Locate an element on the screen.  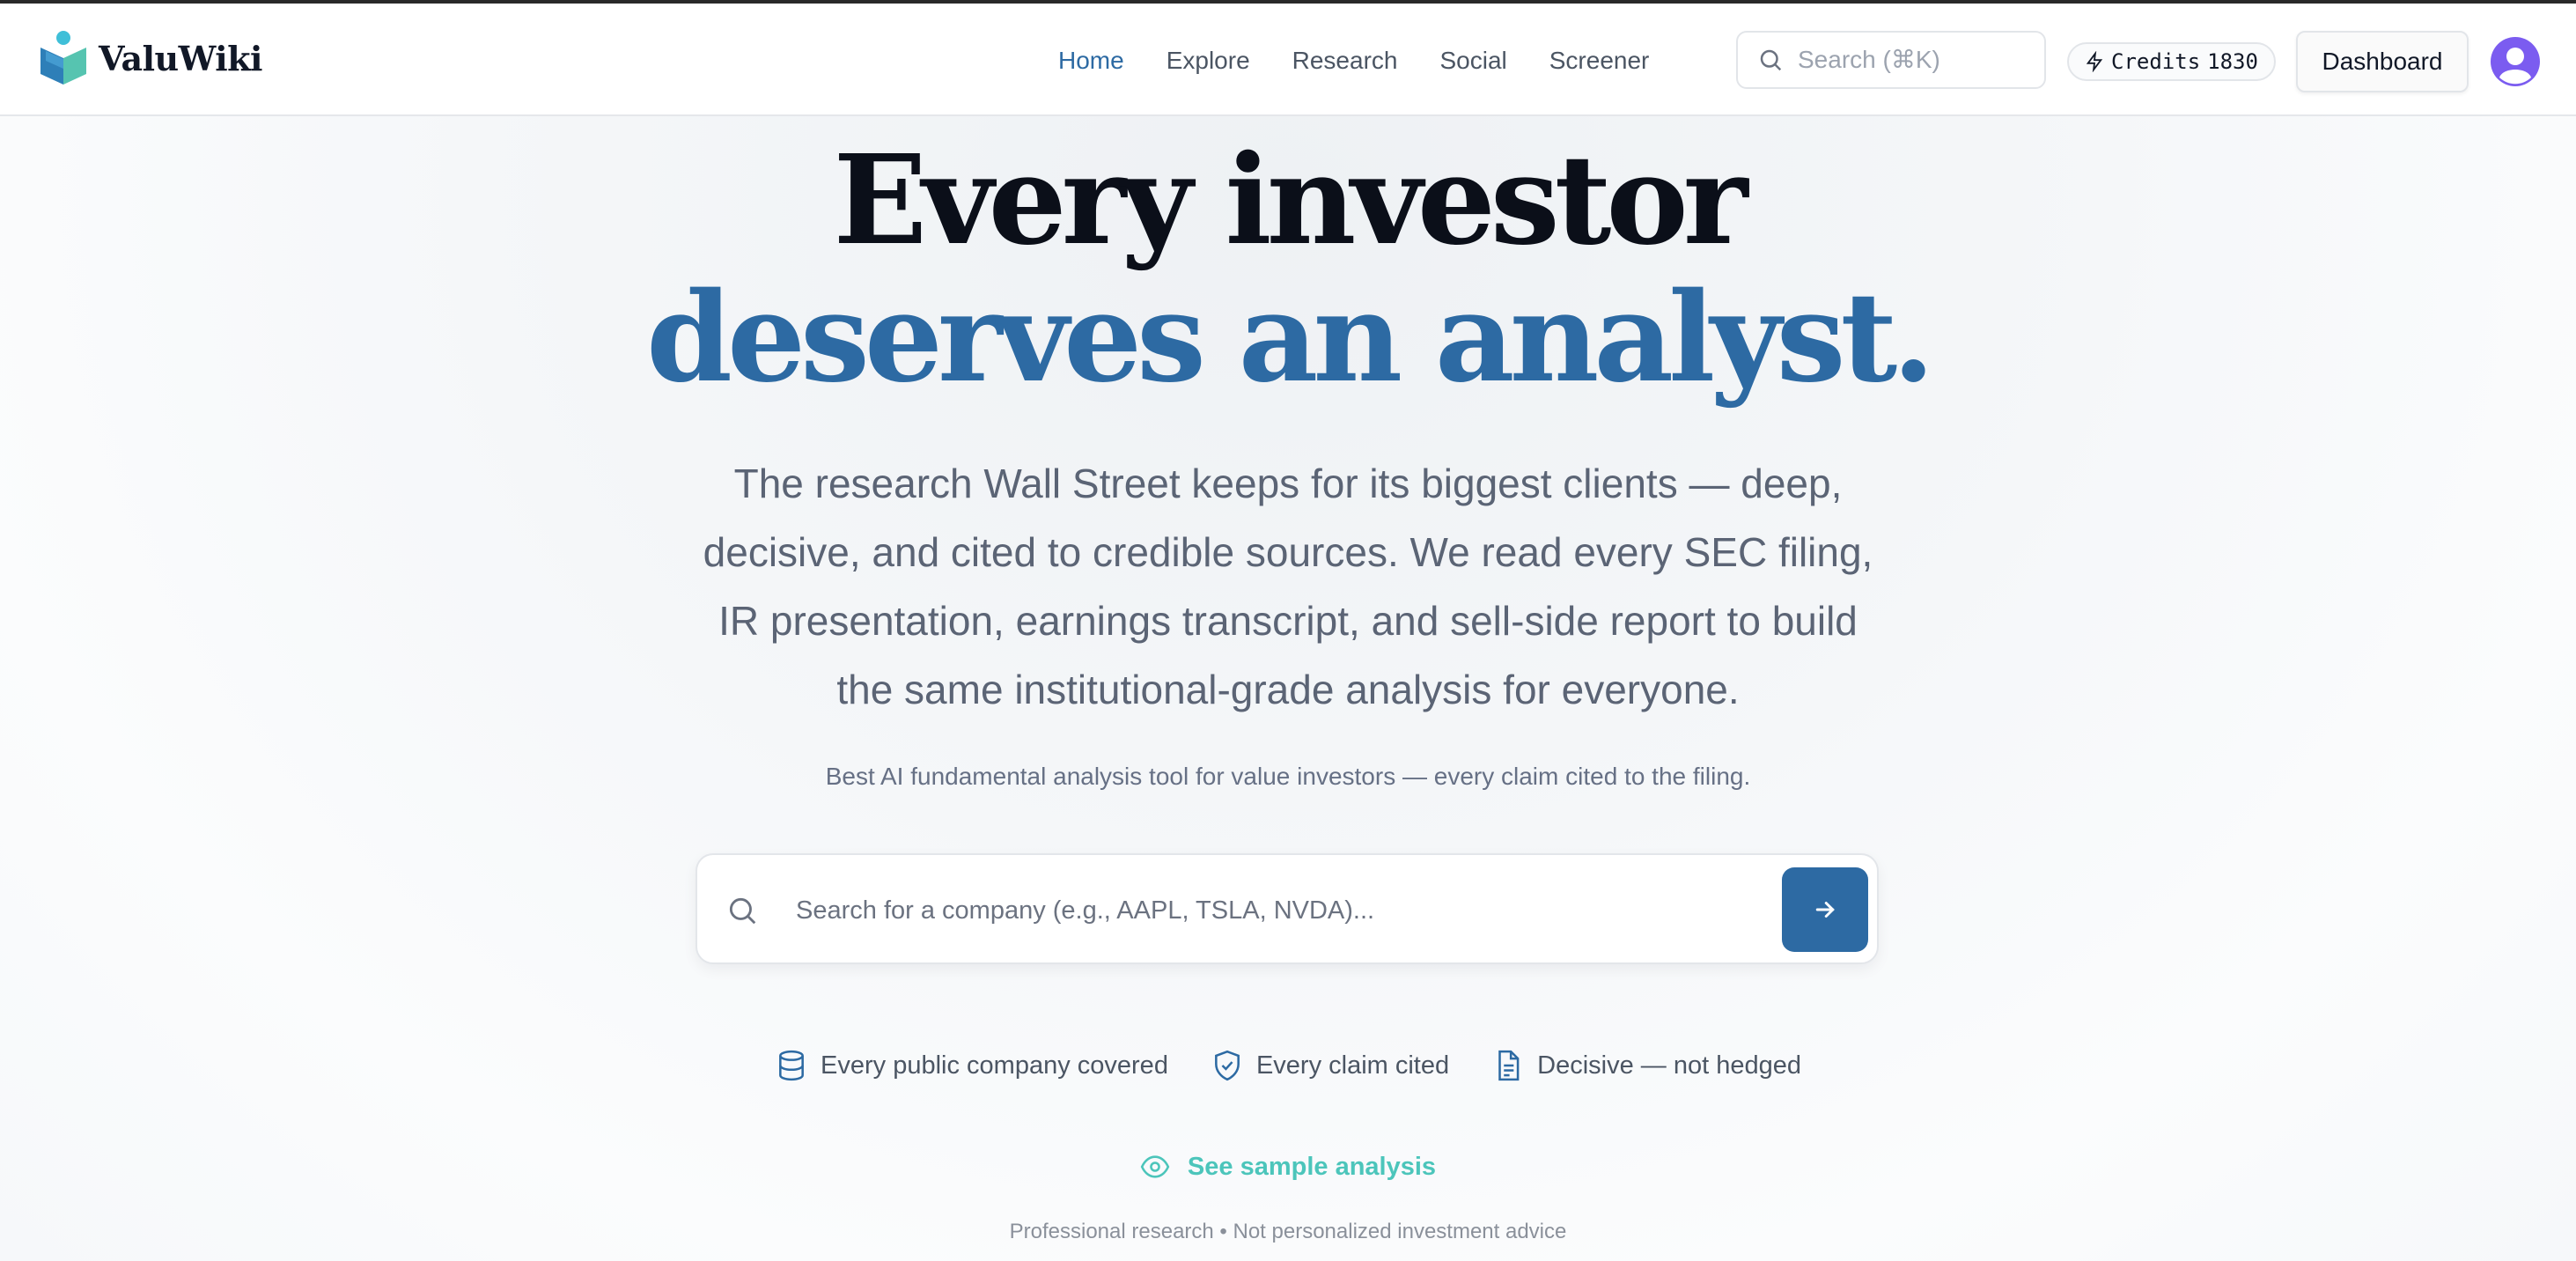
see-sample-analysis-link: See sample analysis is located at coordinates (1312, 1167).